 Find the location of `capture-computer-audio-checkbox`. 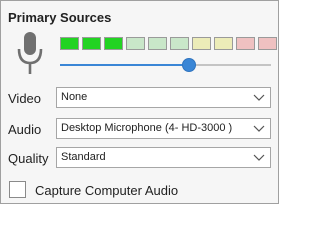

capture-computer-audio-checkbox is located at coordinates (17, 189).